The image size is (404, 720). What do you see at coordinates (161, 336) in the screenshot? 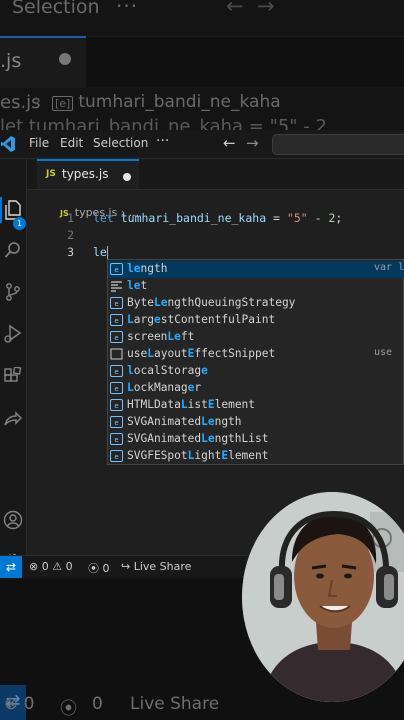
I see `suggestion-label: screenLeft` at bounding box center [161, 336].